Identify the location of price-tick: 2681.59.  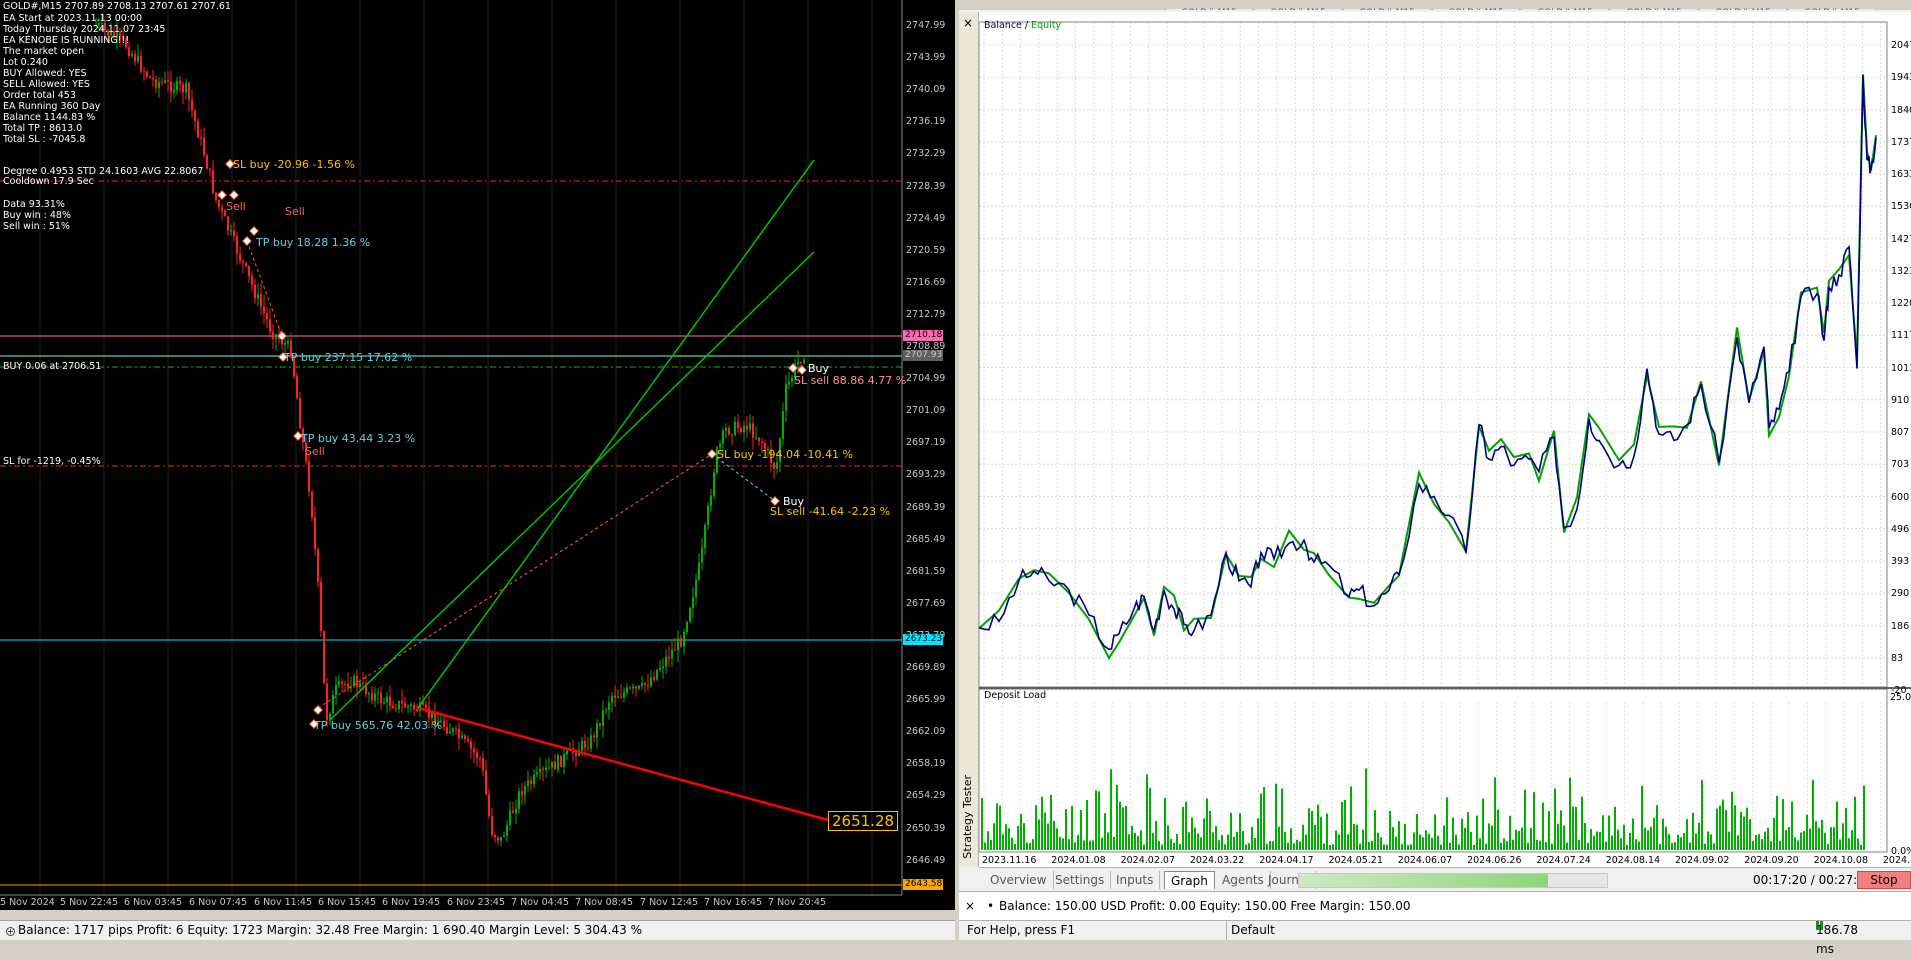
(926, 571).